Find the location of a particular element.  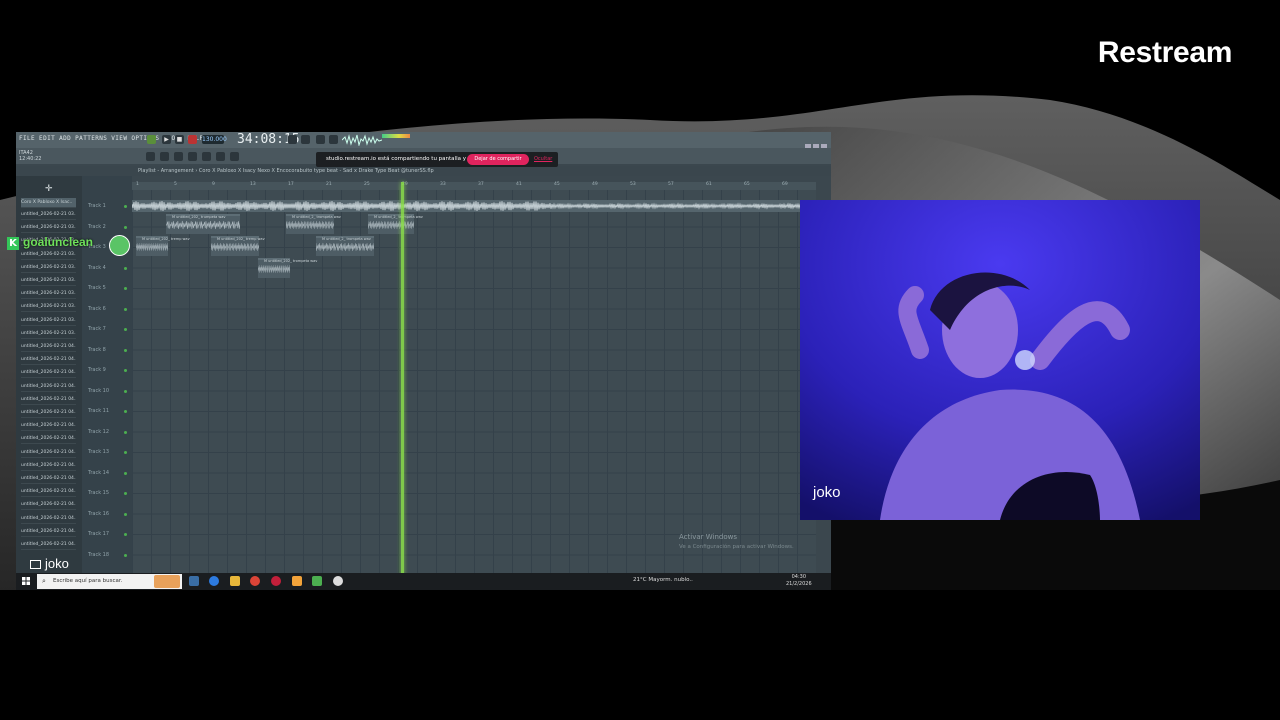

browser-plus-icon: ✛ is located at coordinates (49, 189).